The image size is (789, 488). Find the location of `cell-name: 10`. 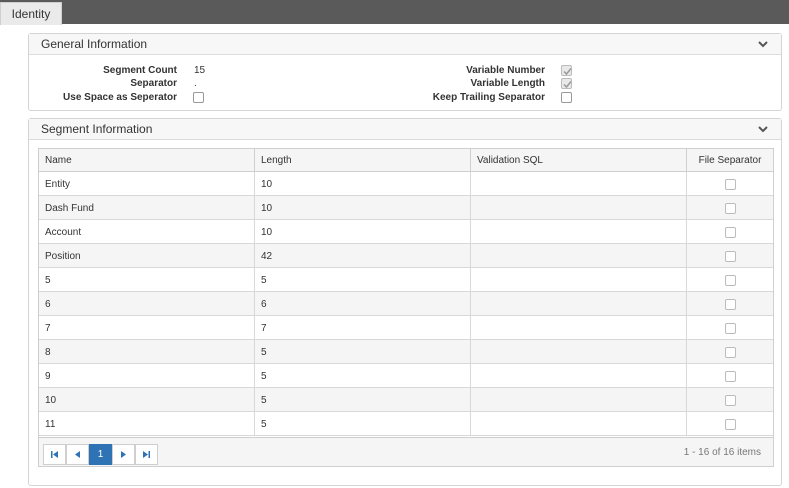

cell-name: 10 is located at coordinates (147, 400).